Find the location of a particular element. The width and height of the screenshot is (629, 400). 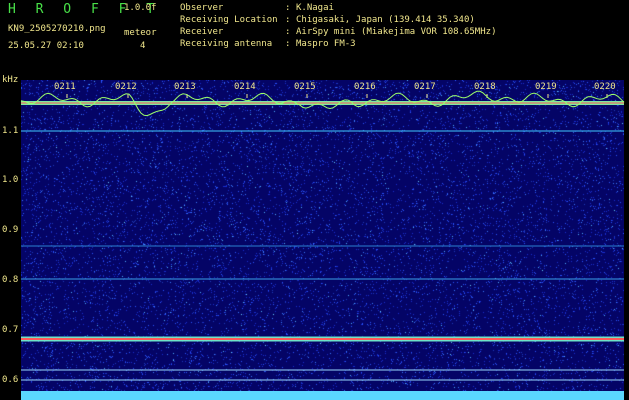

time-tick-0218: 0218 is located at coordinates (485, 87).